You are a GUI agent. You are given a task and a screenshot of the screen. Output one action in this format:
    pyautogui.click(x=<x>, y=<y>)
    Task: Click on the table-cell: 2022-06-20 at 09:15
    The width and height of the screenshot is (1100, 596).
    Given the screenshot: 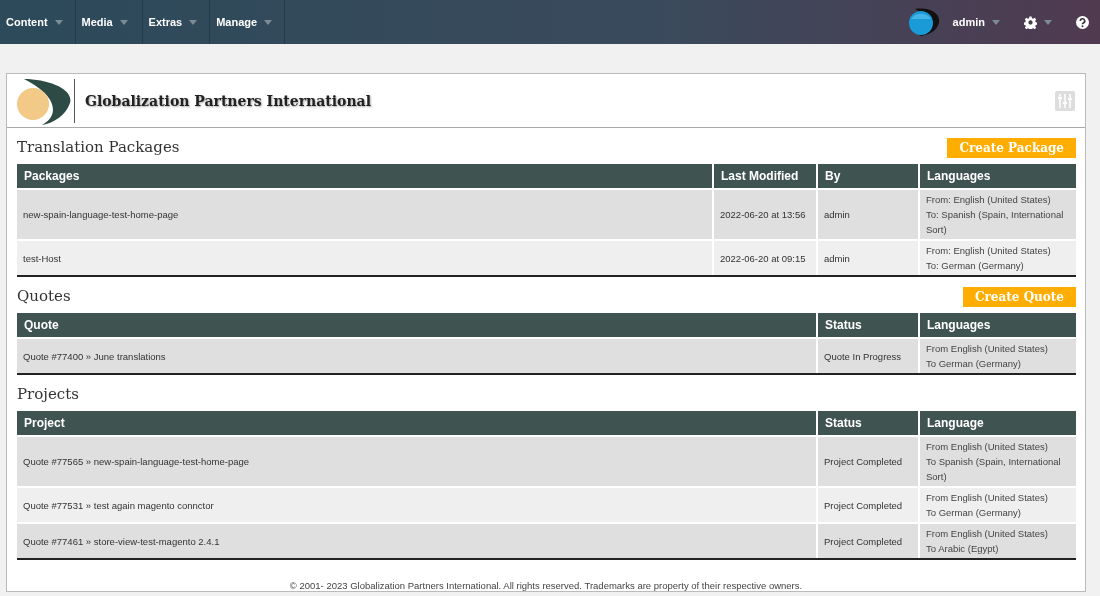 What is the action you would take?
    pyautogui.click(x=764, y=257)
    